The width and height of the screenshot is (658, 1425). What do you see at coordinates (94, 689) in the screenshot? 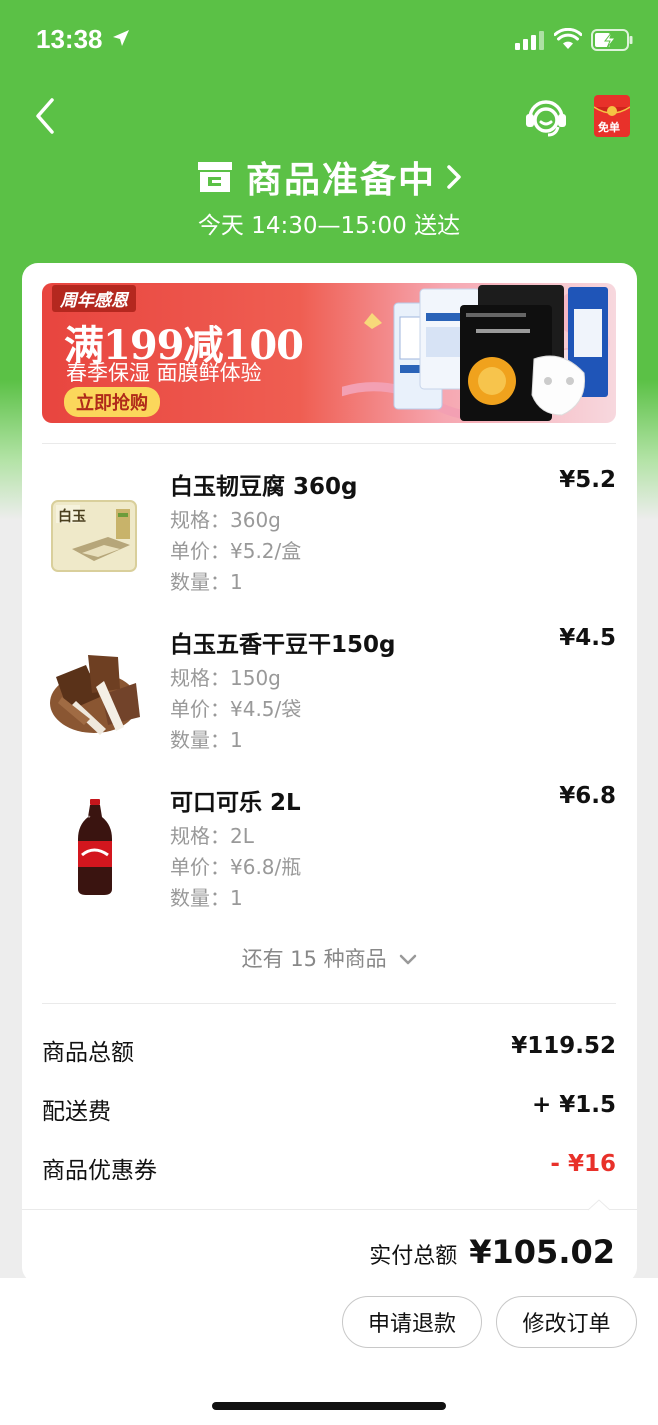
I see `dried-tofu-product-image` at bounding box center [94, 689].